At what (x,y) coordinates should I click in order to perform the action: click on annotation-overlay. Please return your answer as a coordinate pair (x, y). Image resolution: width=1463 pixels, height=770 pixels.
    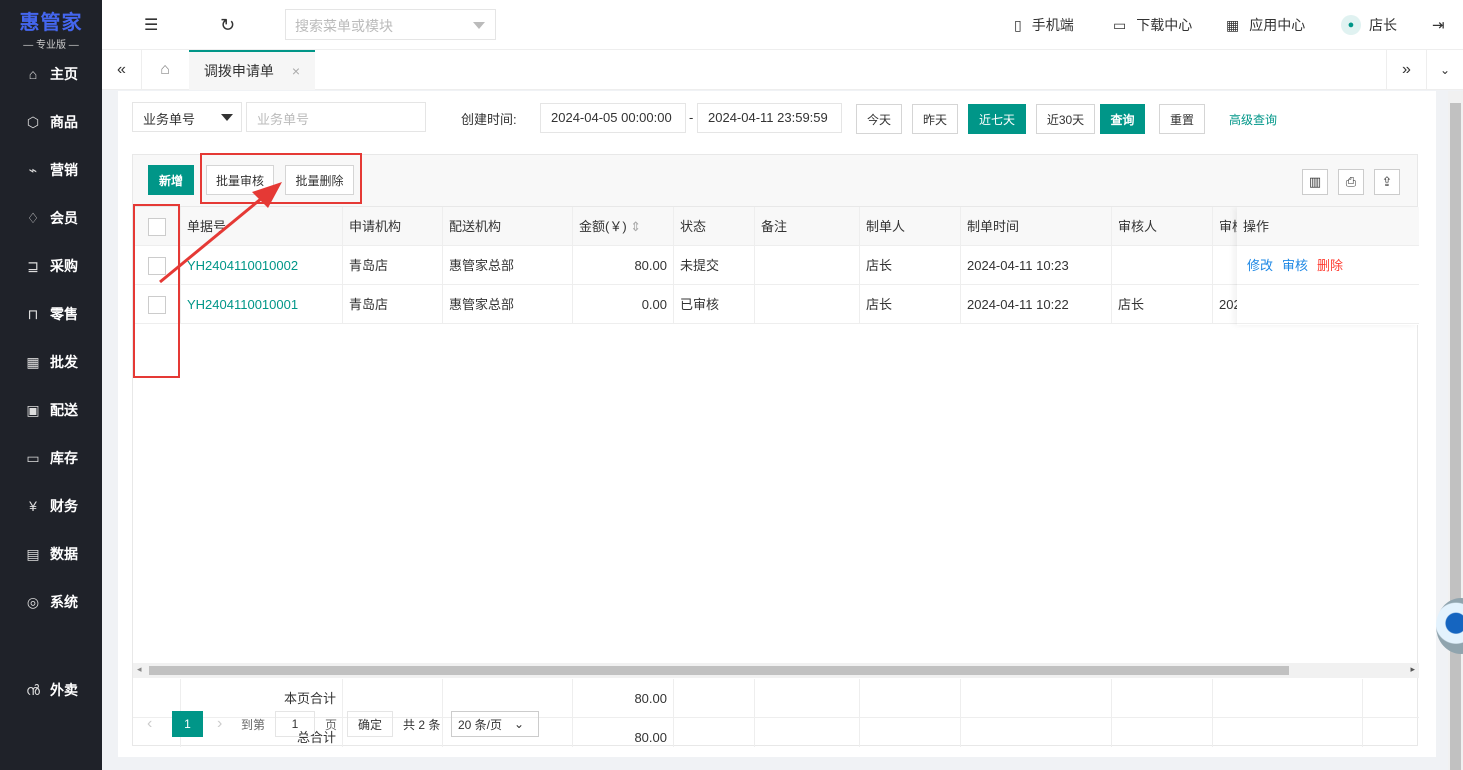
    Looking at the image, I should click on (247, 265).